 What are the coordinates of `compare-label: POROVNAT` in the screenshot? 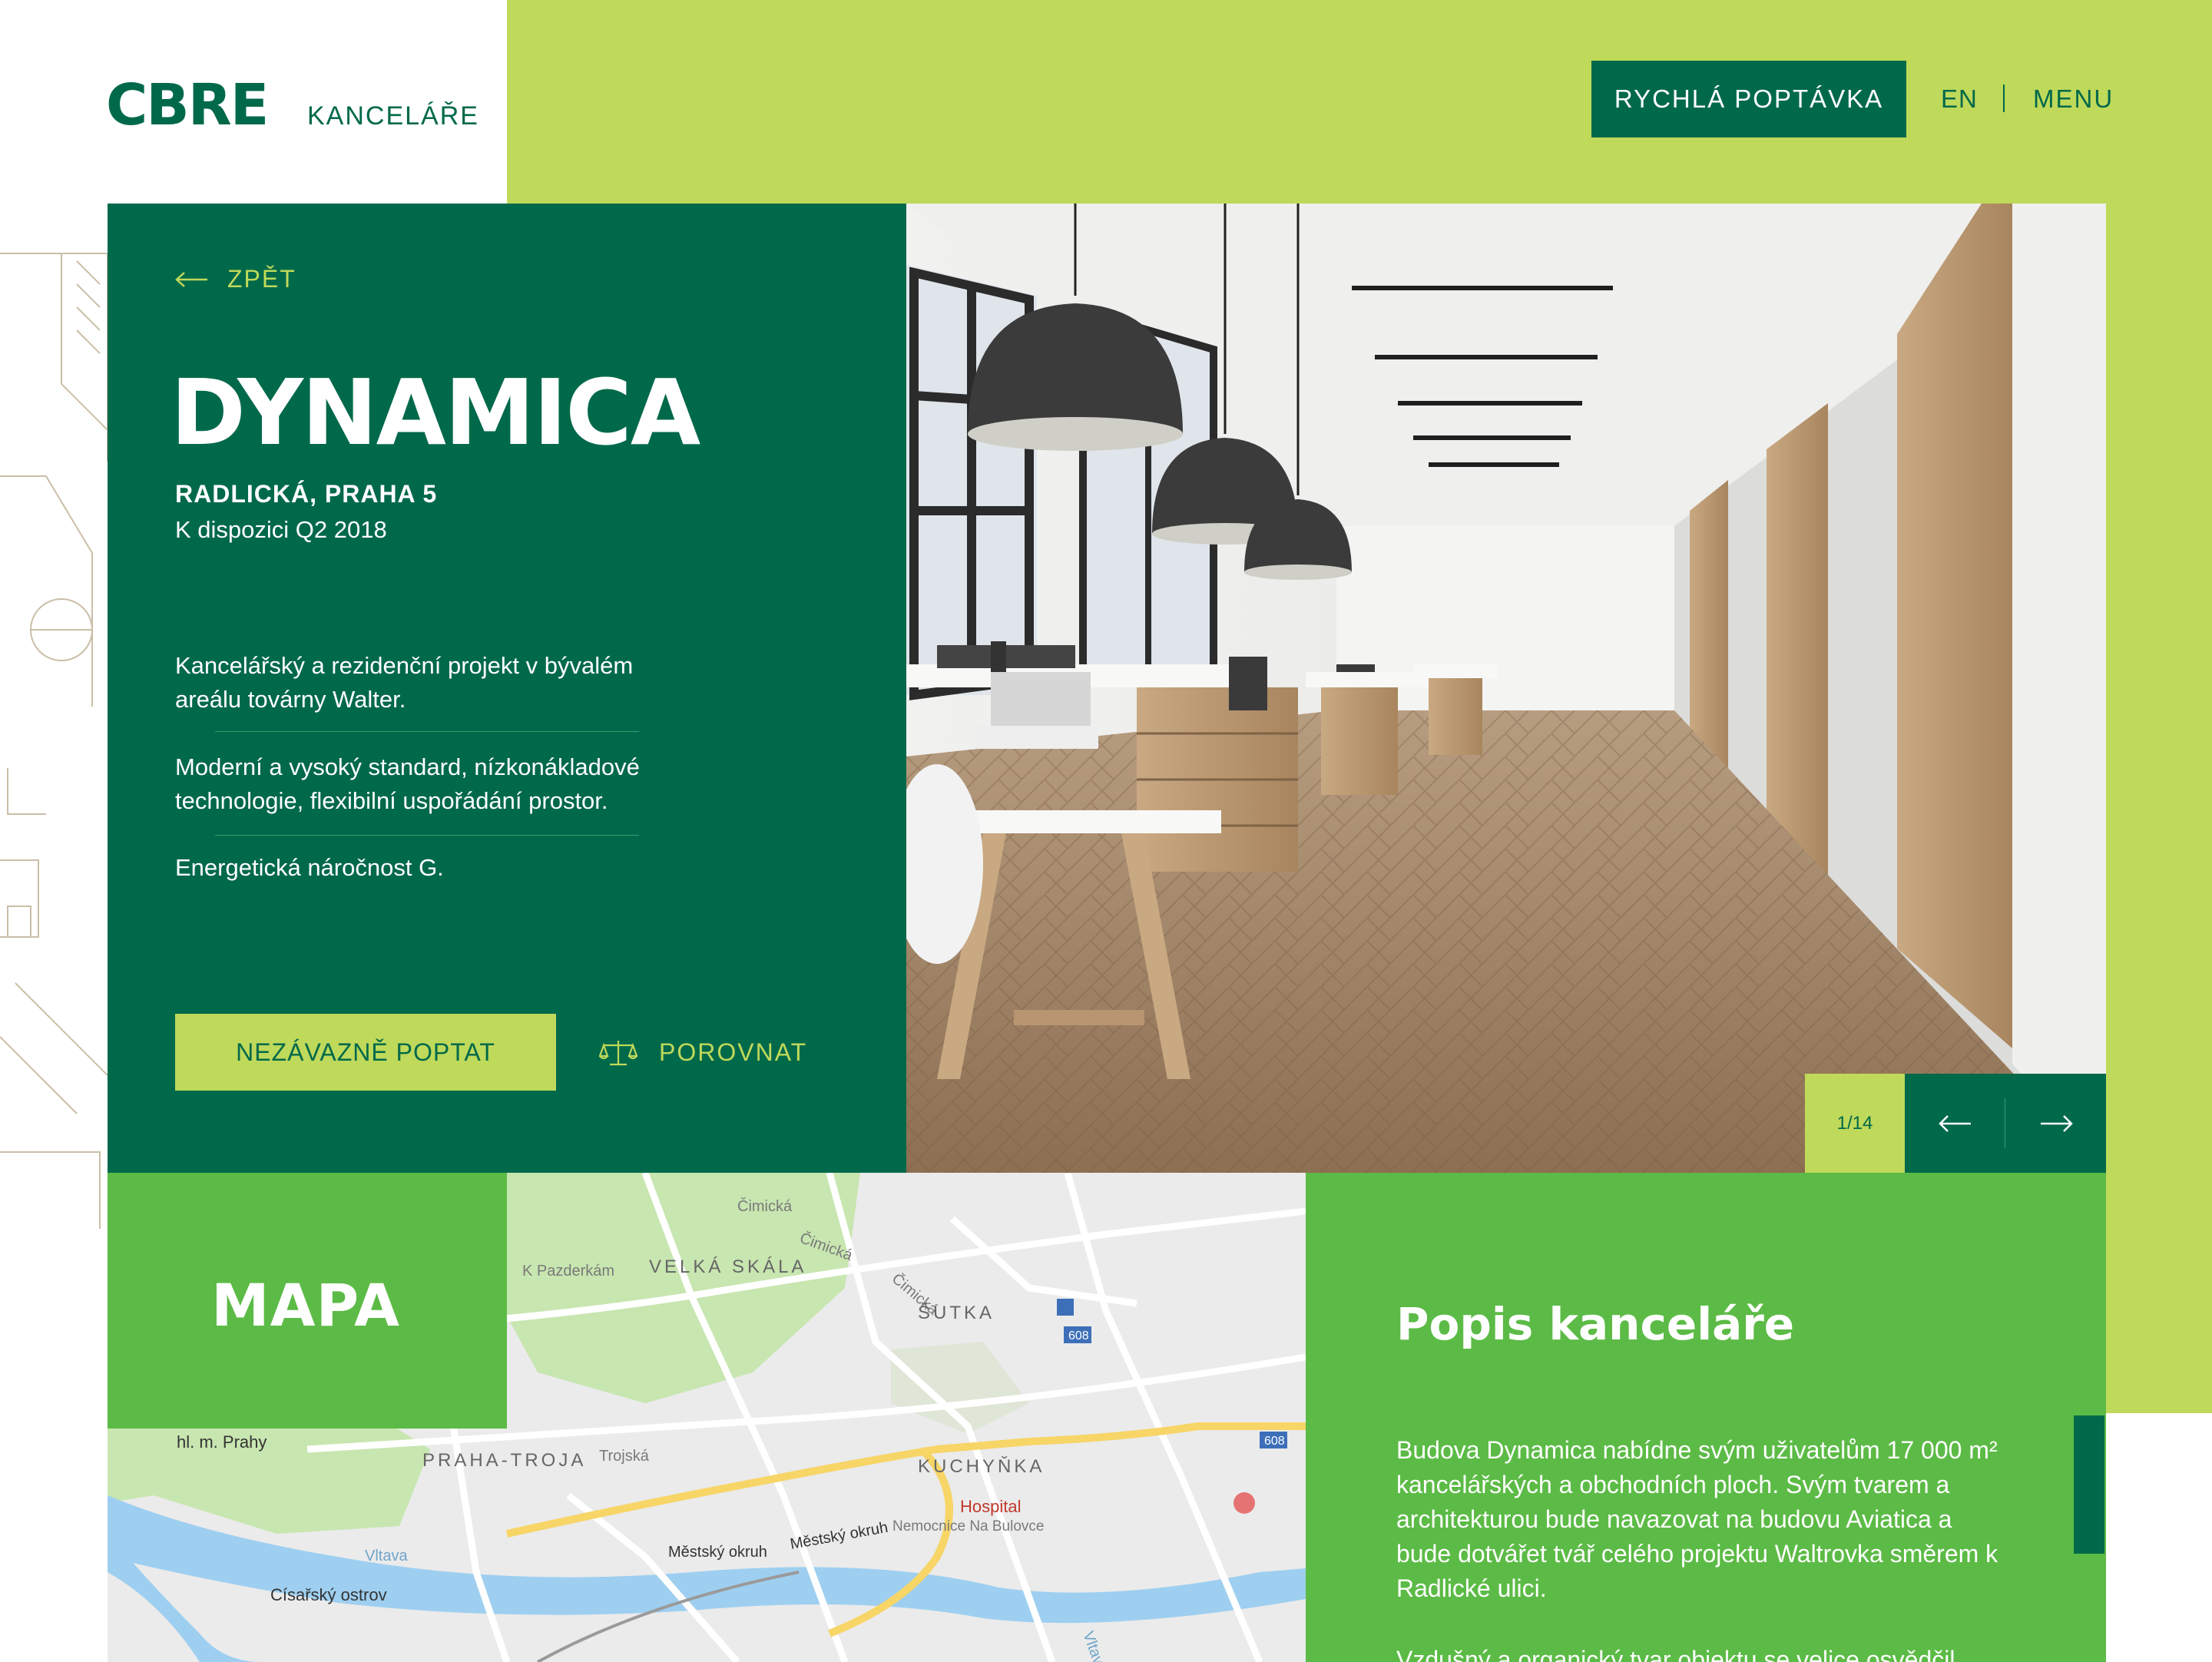 It's located at (733, 1052).